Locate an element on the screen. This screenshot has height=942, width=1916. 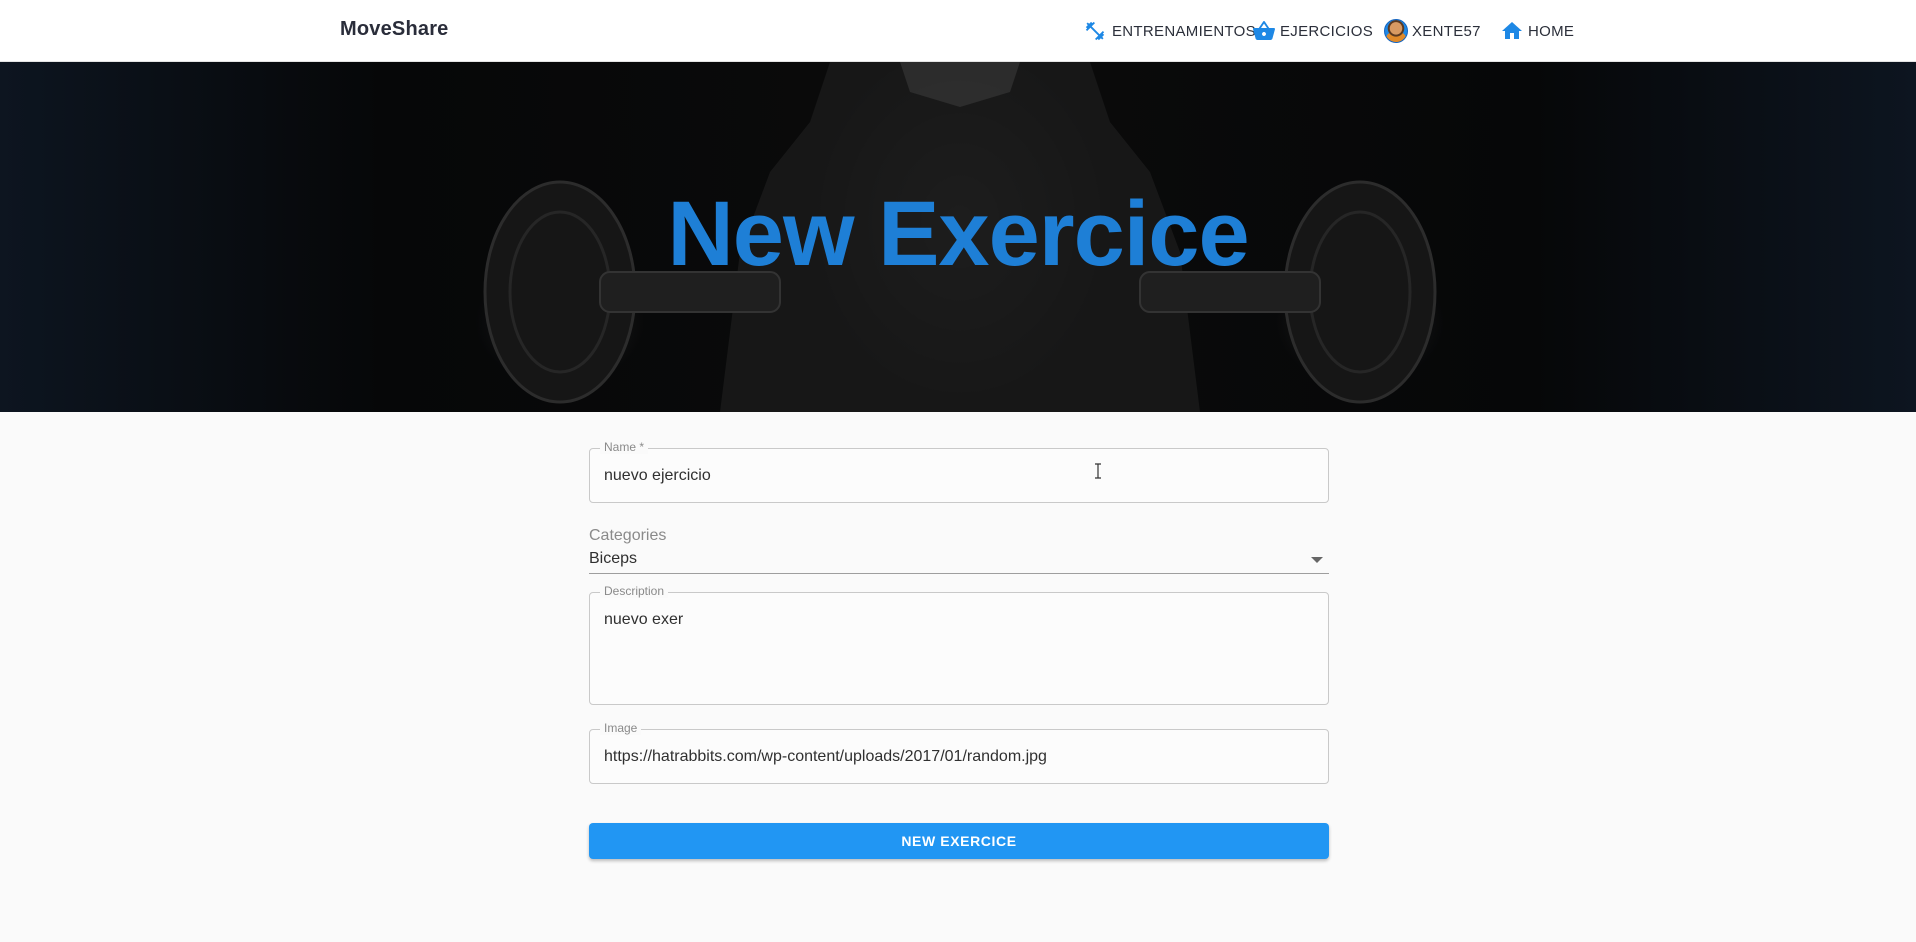
name-field: Name * nuevo ejercicio is located at coordinates (959, 471).